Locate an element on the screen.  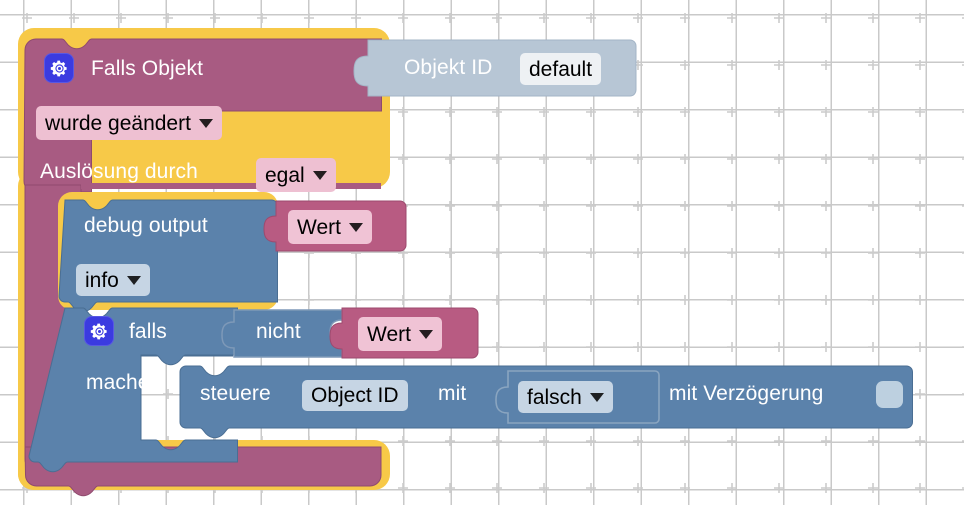
control-with-label: mit is located at coordinates (452, 393).